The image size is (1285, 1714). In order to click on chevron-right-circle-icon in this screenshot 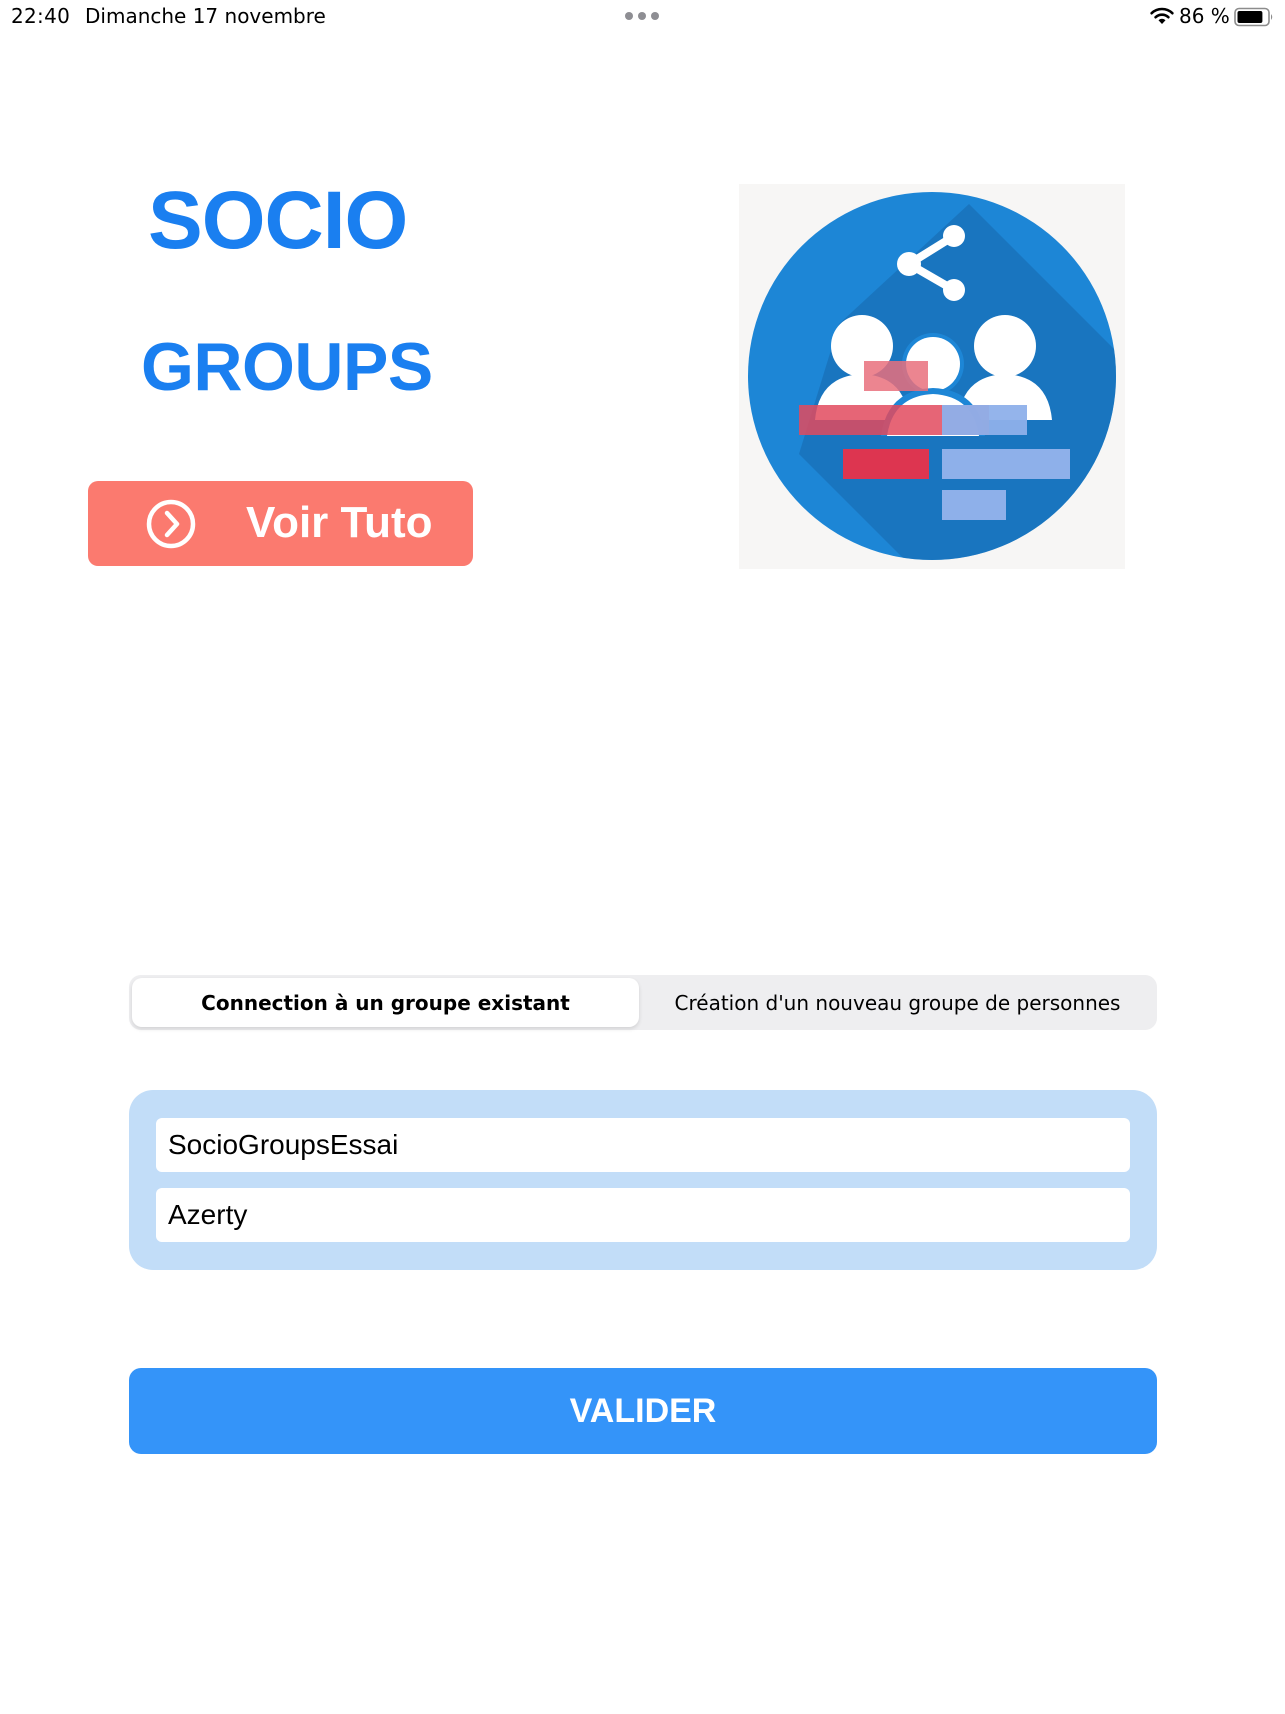, I will do `click(171, 524)`.